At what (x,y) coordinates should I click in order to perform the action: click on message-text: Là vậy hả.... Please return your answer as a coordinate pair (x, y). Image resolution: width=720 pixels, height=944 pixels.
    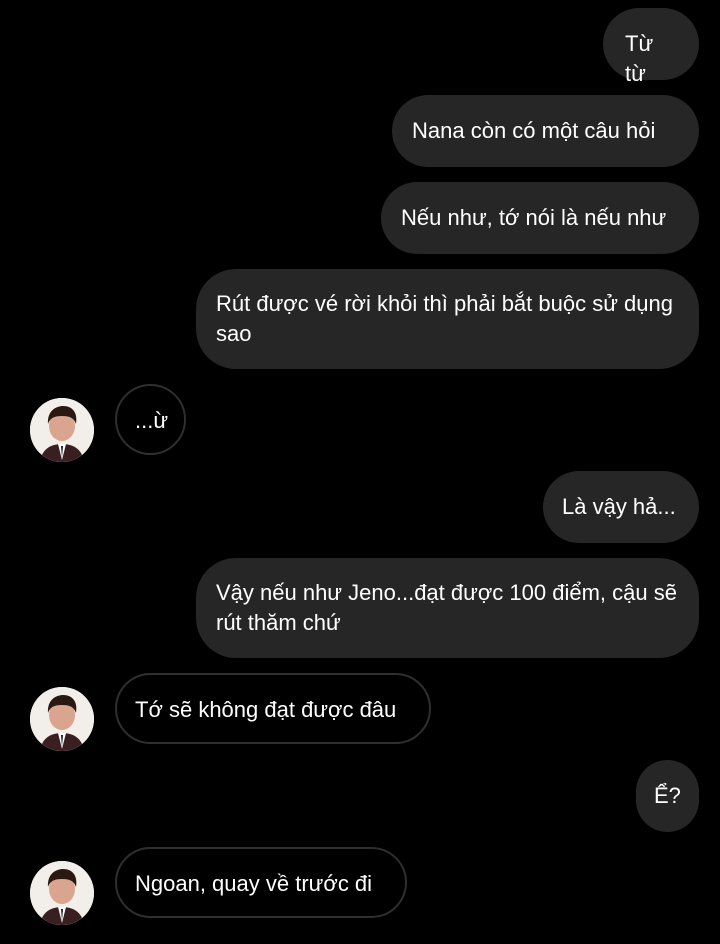
    Looking at the image, I should click on (619, 506).